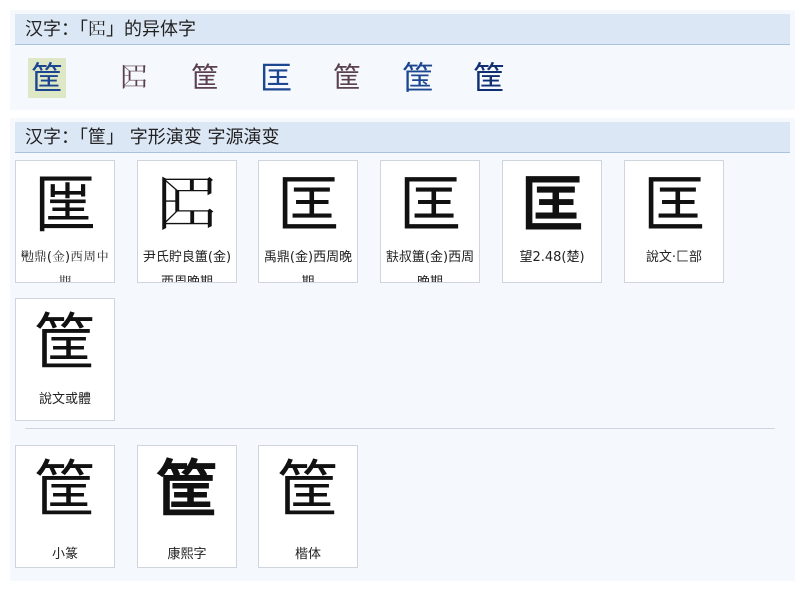 The width and height of the screenshot is (805, 591). I want to click on evolution-card: 匡 禹鼎(金)西周晚期, so click(308, 221).